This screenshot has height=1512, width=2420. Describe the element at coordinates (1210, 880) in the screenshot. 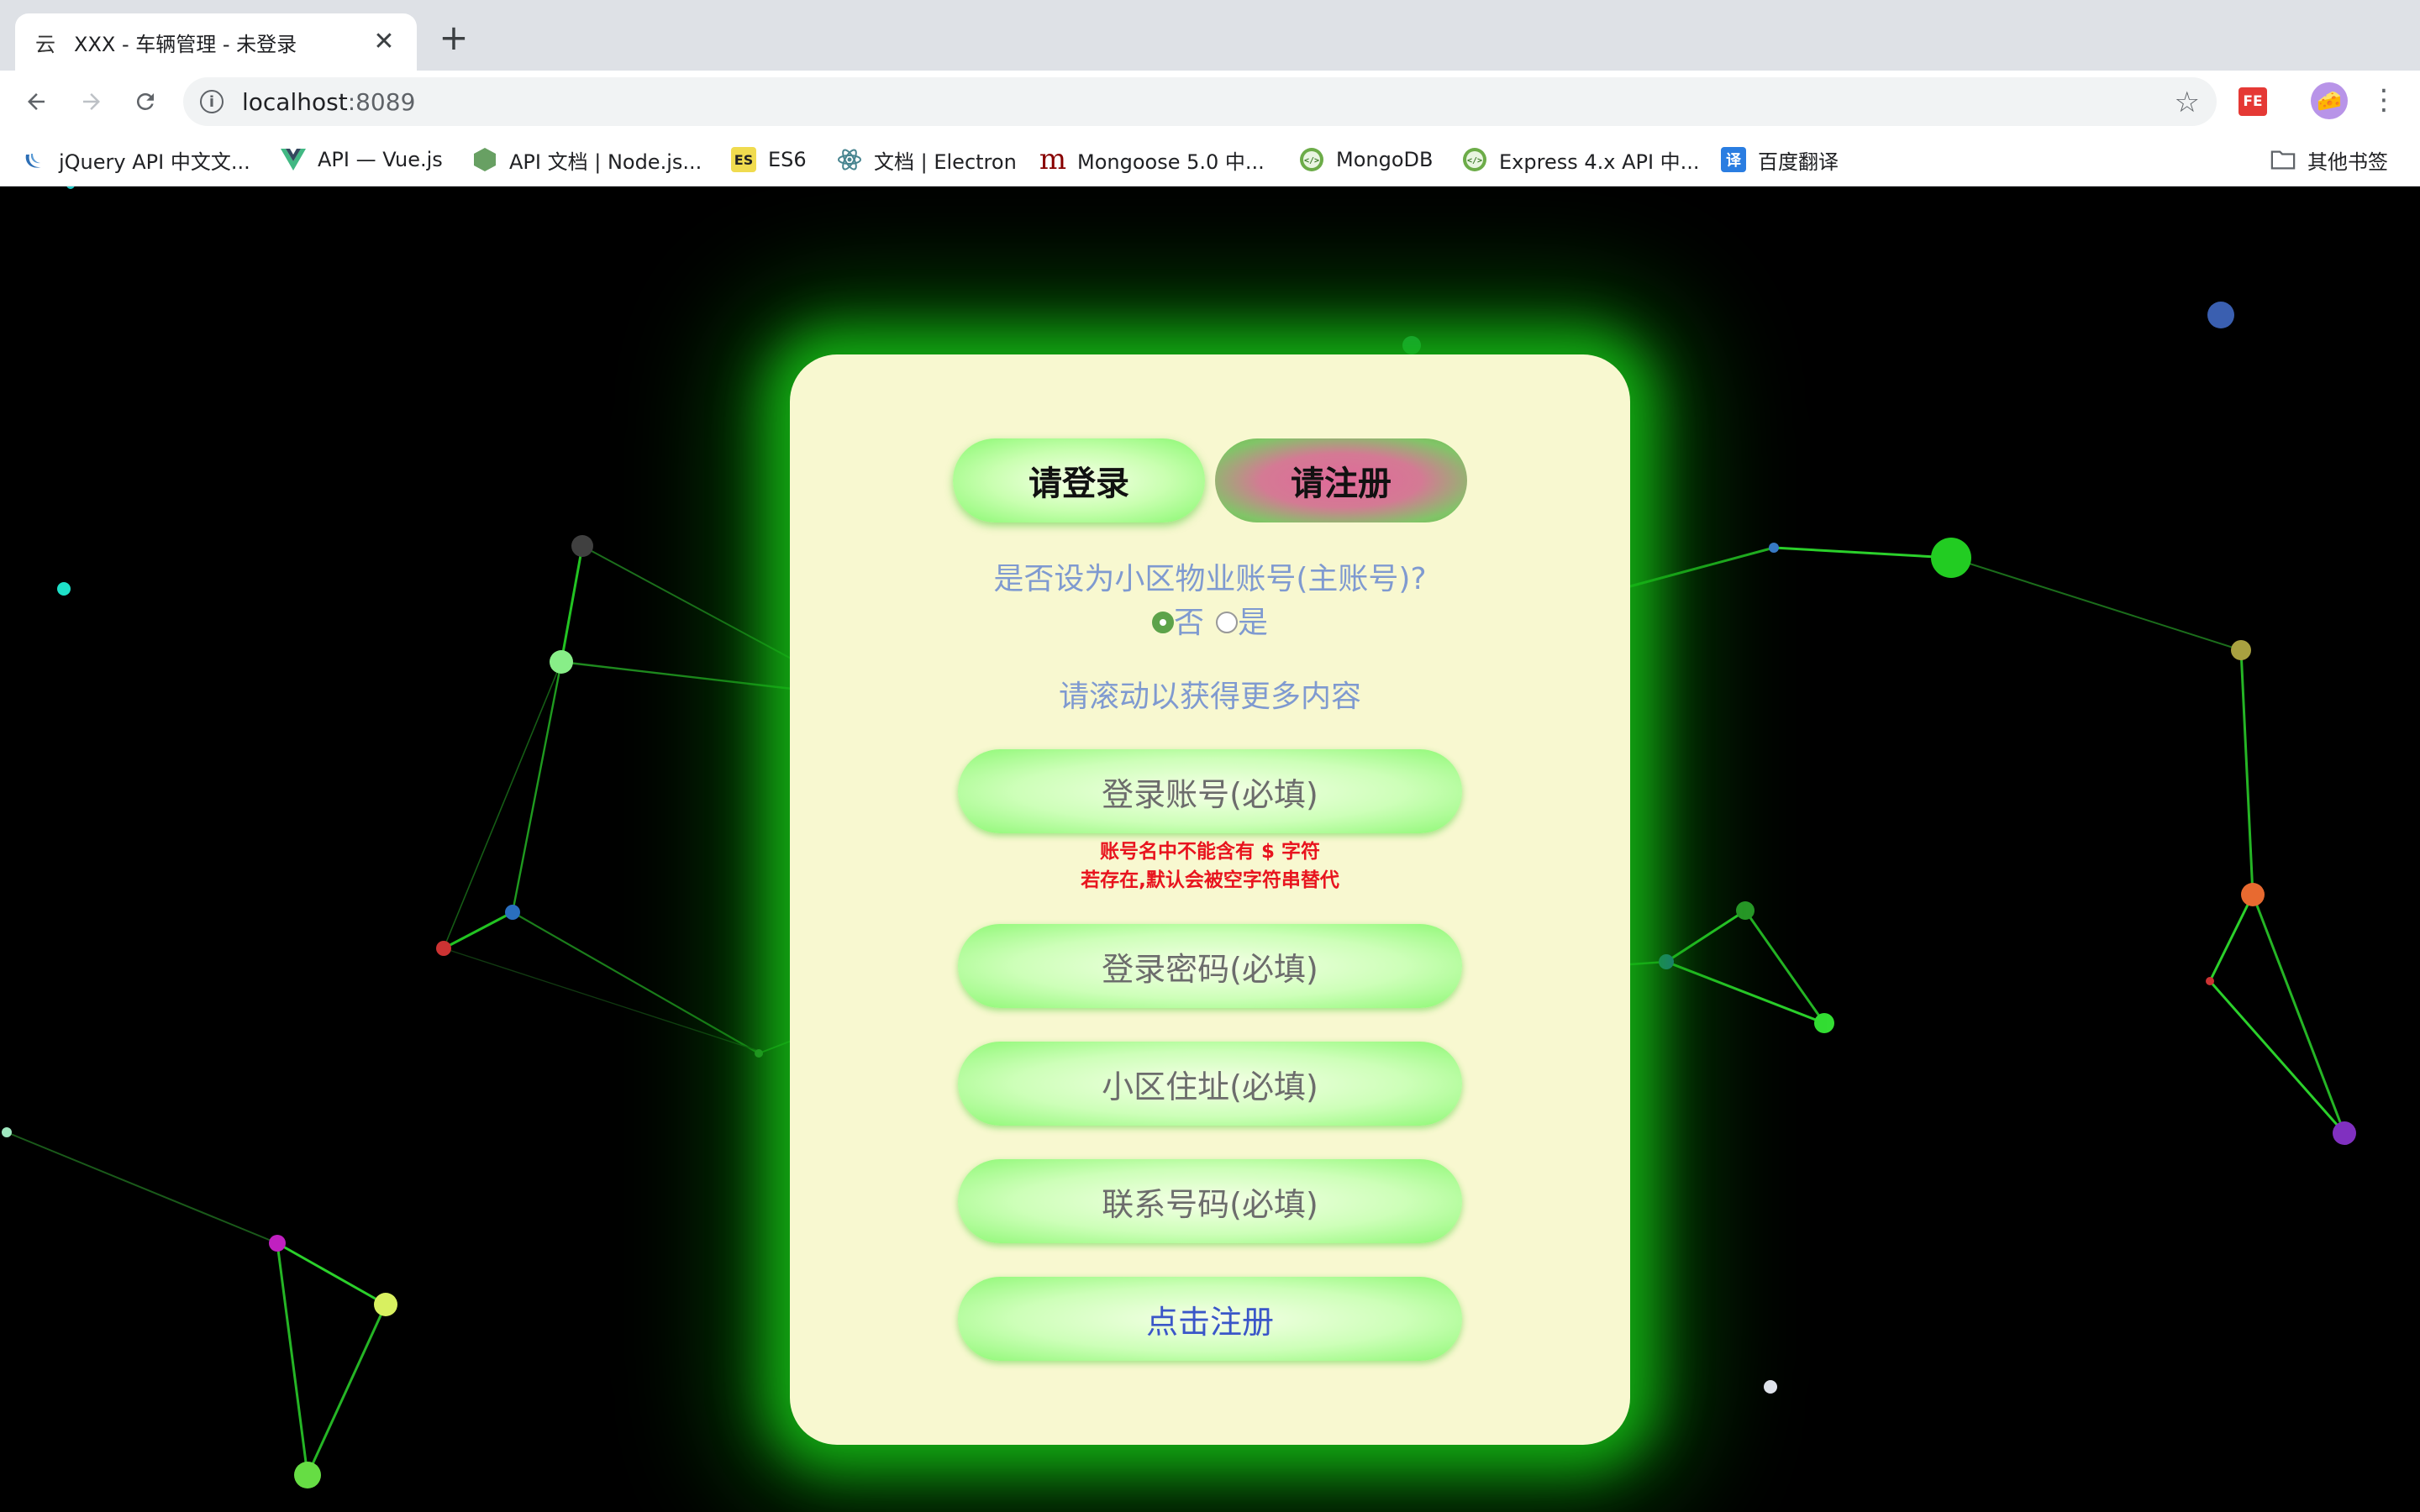

I see `account-warning-line2: 若存在,默认会被空字符串替代` at that location.